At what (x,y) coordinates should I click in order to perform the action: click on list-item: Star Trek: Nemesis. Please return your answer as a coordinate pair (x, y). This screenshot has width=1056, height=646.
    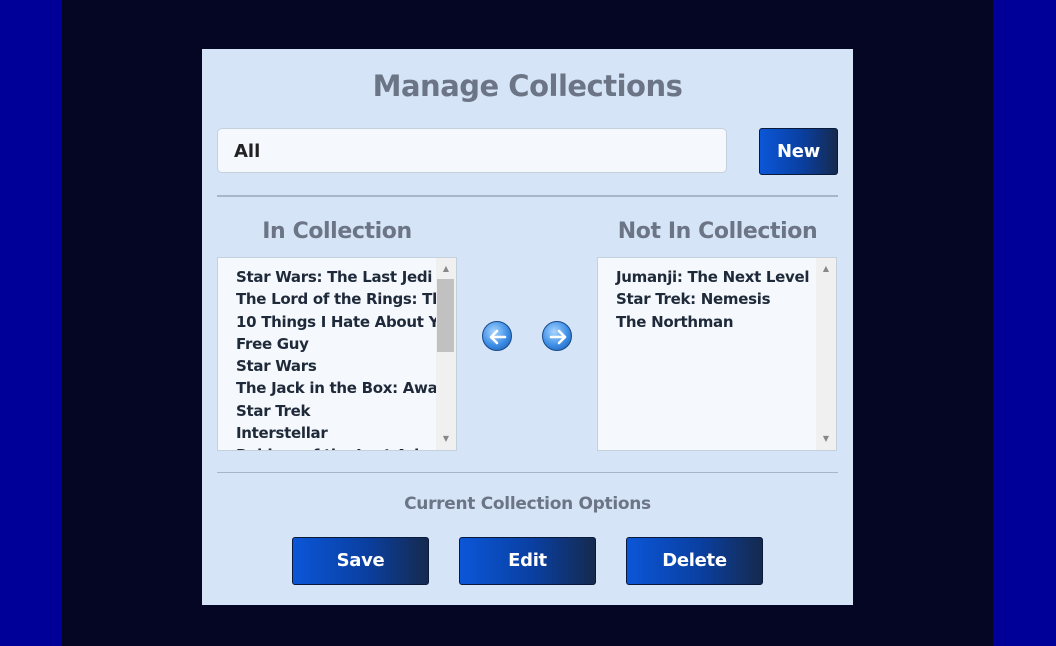
    Looking at the image, I should click on (707, 299).